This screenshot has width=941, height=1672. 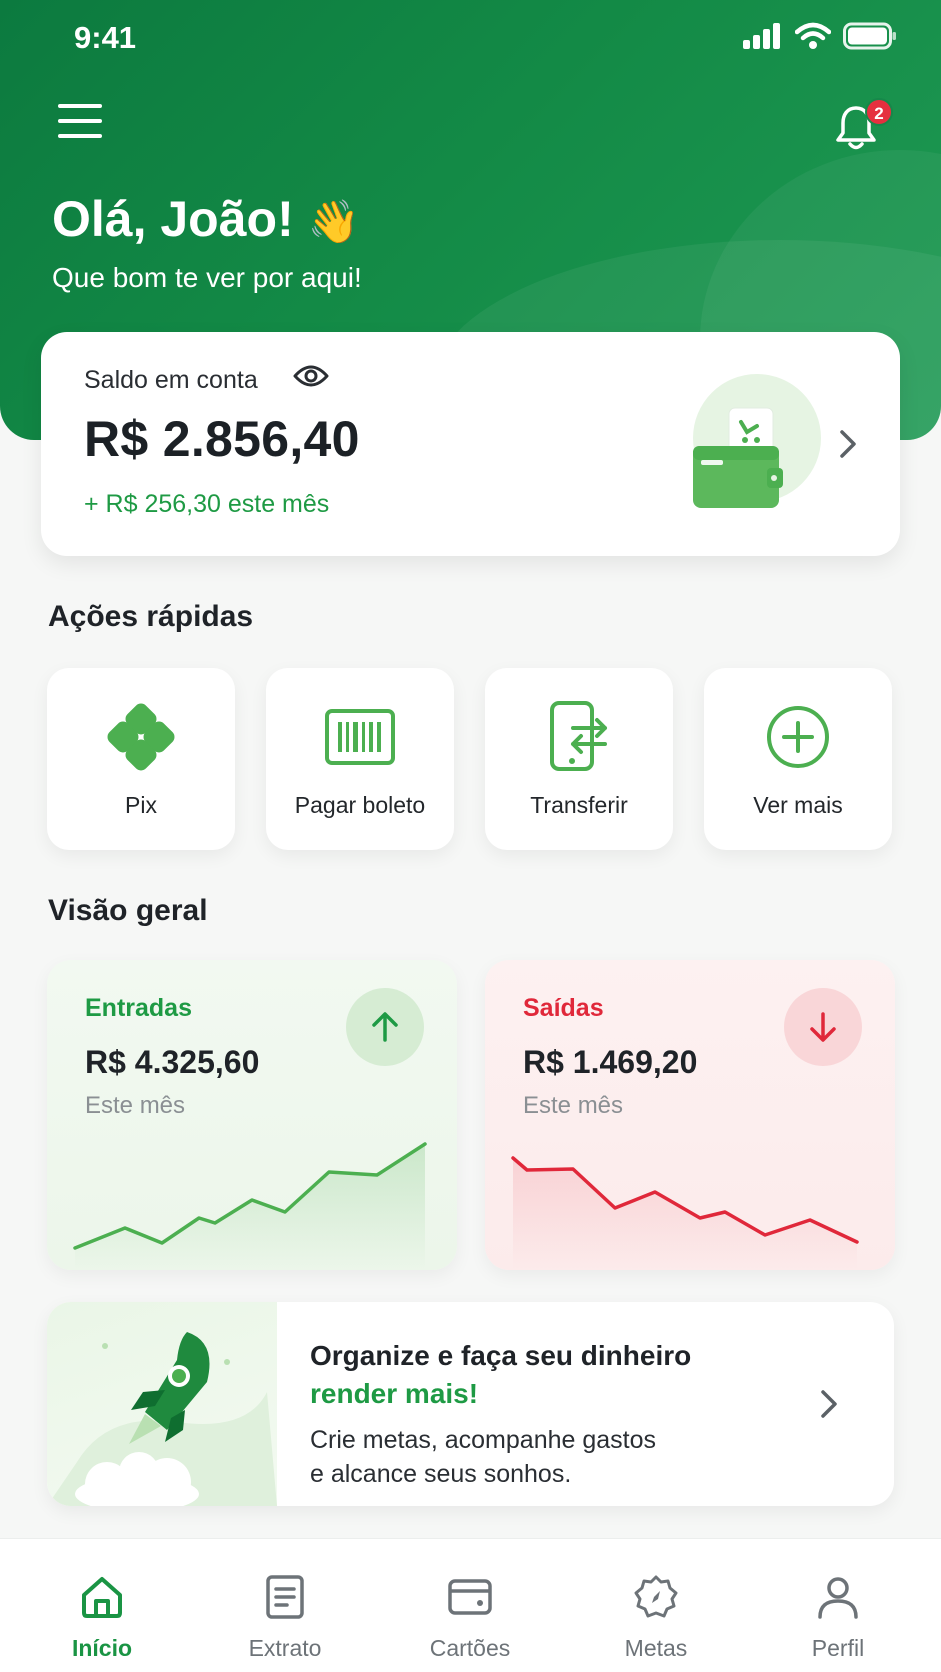 I want to click on quick-action-transferir: Transferir, so click(x=579, y=759).